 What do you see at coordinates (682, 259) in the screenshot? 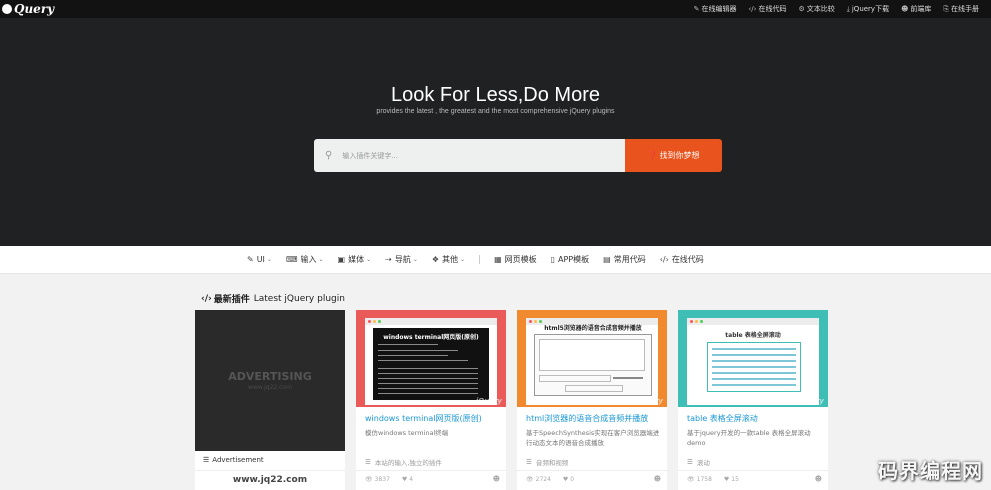
I see `nav-item-online-code: ‹/› 在线代码` at bounding box center [682, 259].